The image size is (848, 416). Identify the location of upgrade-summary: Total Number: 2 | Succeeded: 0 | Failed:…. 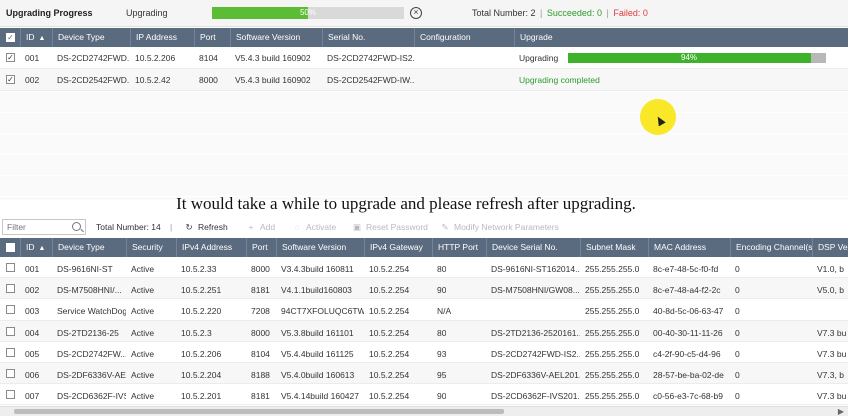
(560, 13).